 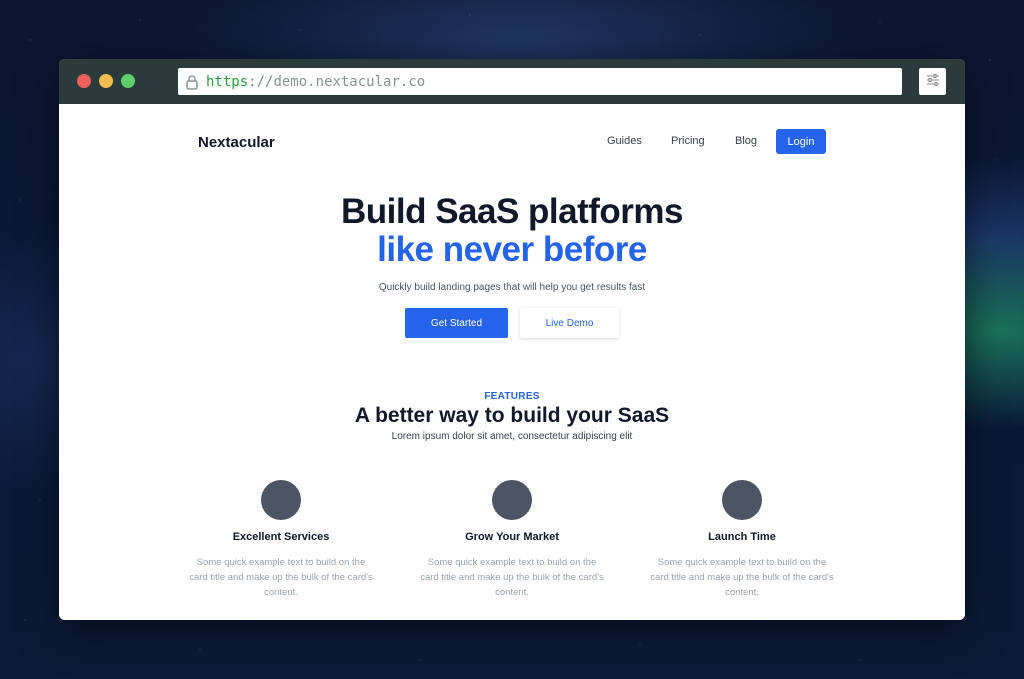 I want to click on url-host: demo.nextacular.co, so click(x=349, y=81).